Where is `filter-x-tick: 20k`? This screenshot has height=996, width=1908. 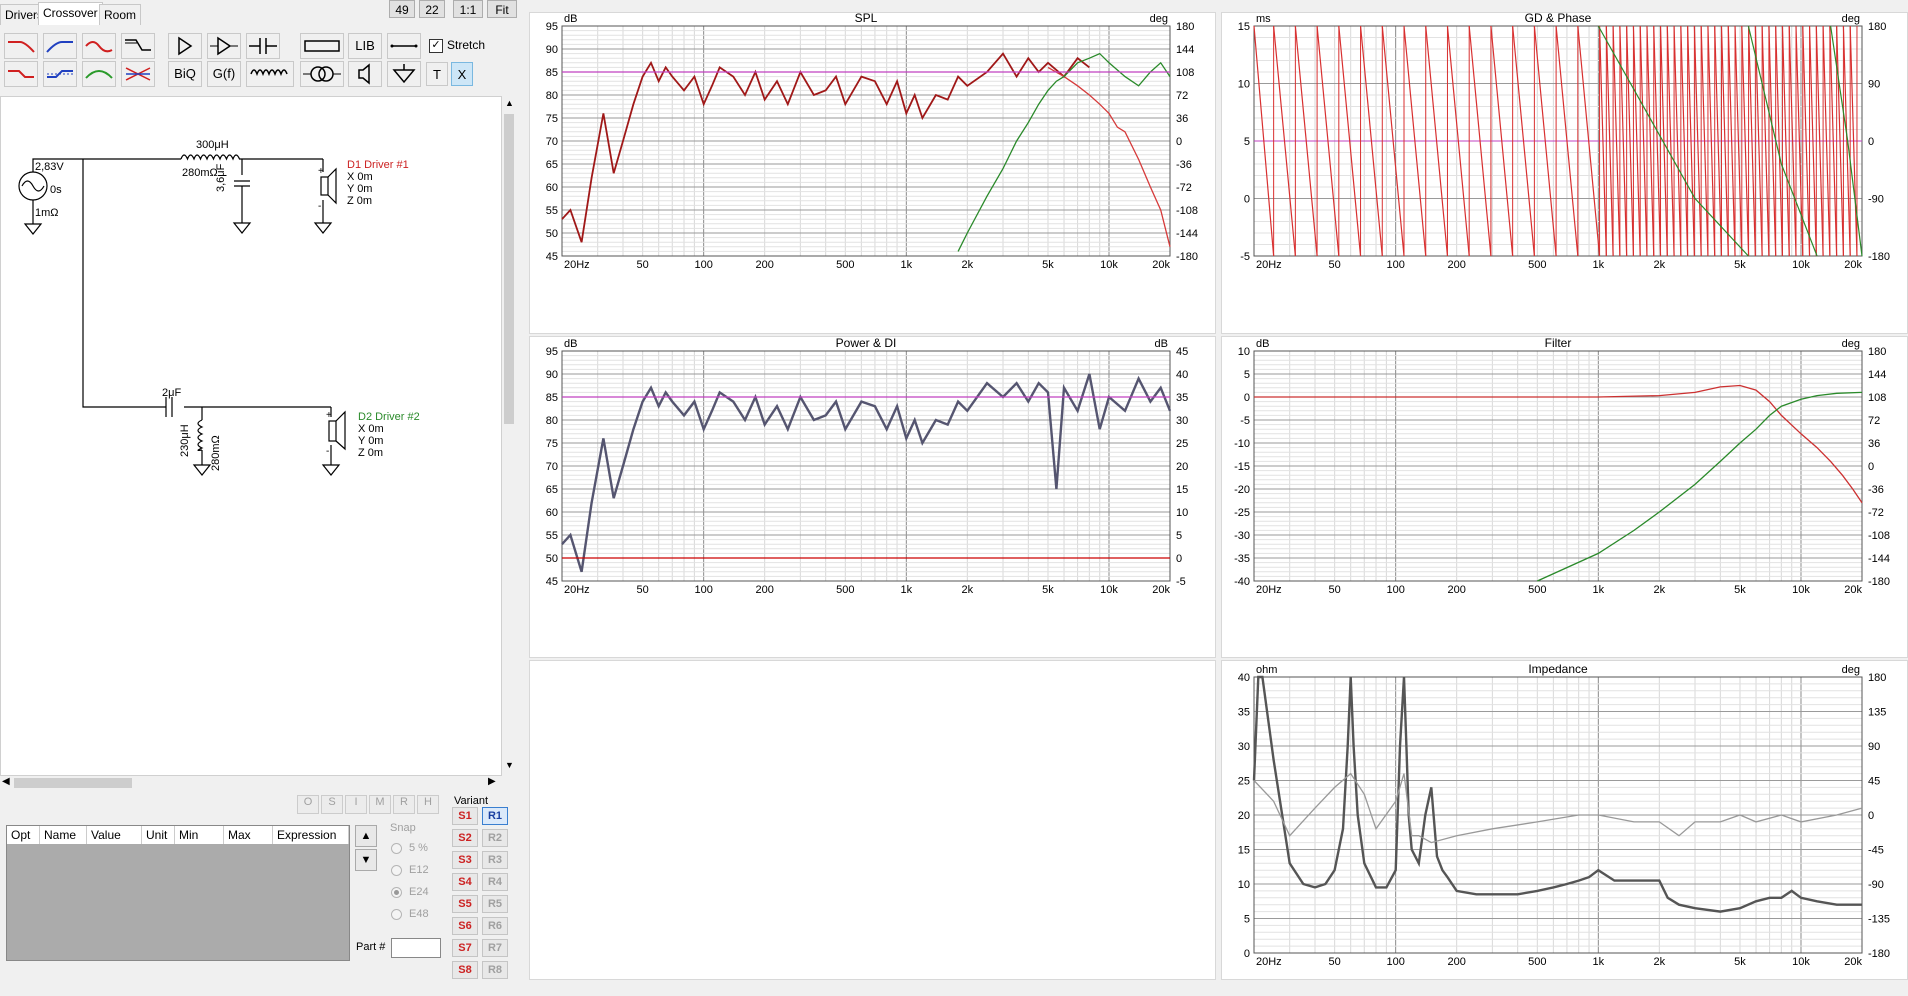
filter-x-tick: 20k is located at coordinates (1853, 590).